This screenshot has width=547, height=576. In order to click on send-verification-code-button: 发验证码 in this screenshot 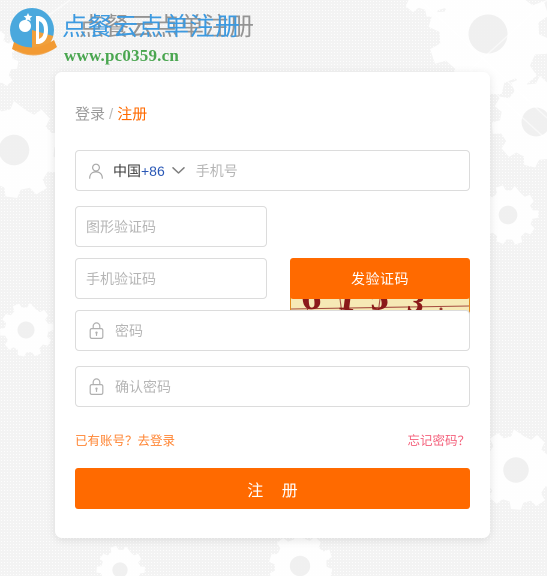, I will do `click(380, 278)`.